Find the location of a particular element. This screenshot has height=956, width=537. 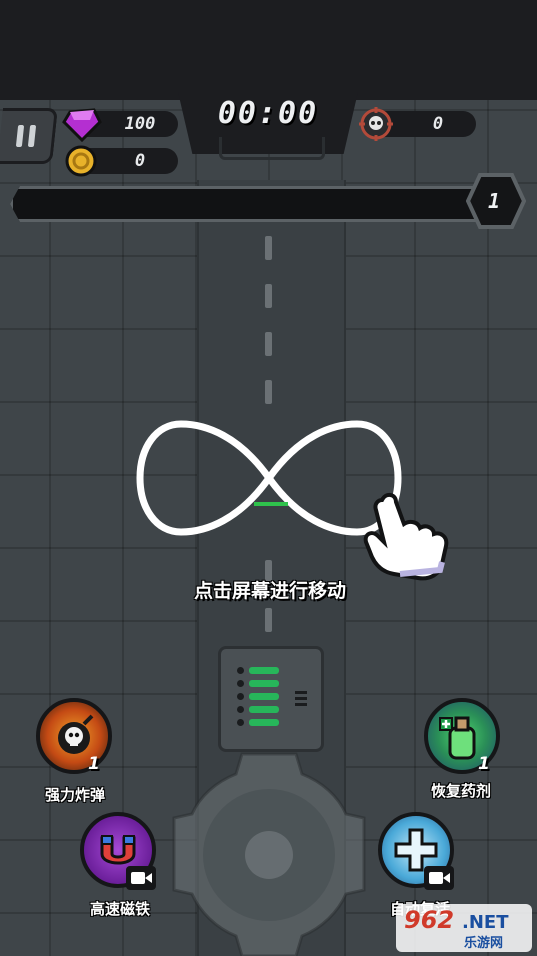

player-marker is located at coordinates (271, 504).